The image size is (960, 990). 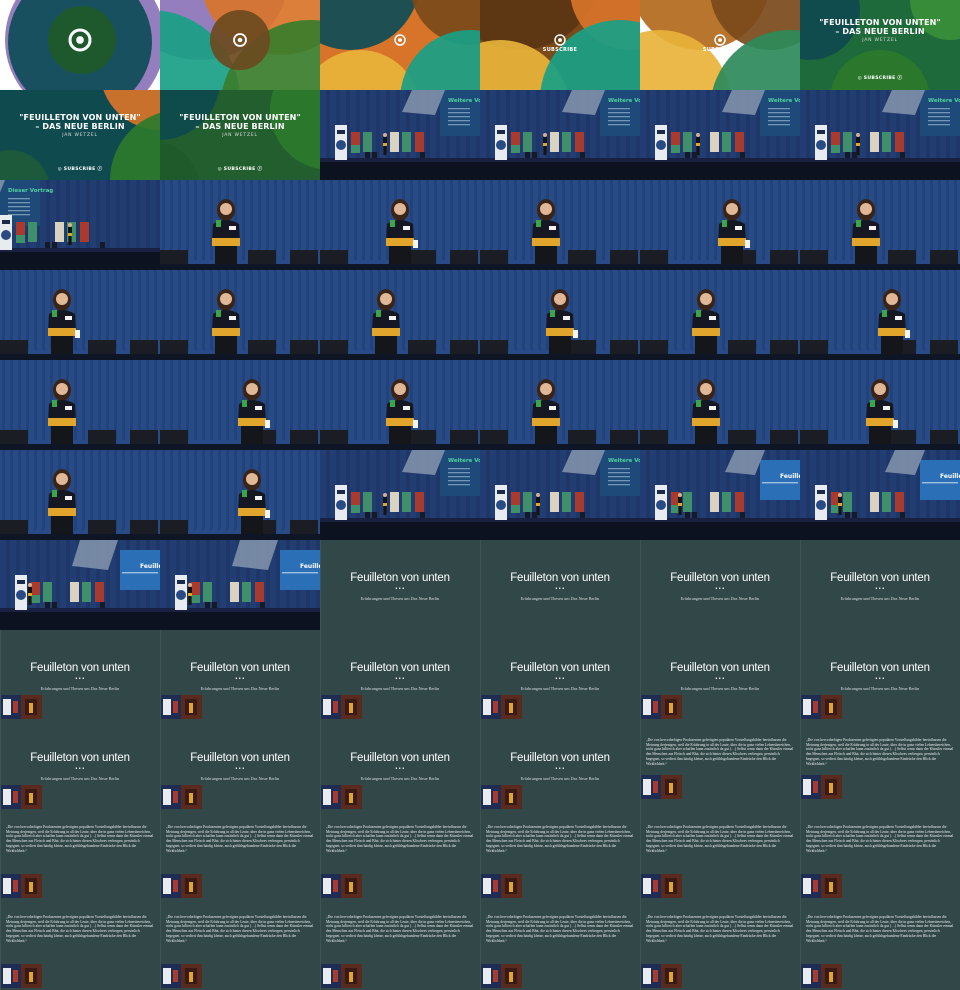 I want to click on video-frame-intro, so click(x=400, y=45).